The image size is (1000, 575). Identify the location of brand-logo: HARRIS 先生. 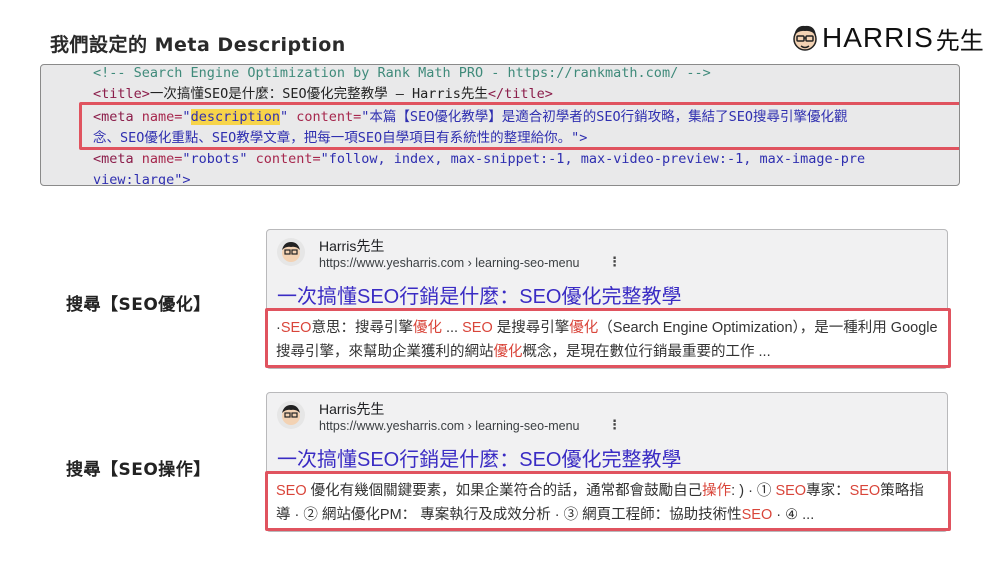
(887, 38).